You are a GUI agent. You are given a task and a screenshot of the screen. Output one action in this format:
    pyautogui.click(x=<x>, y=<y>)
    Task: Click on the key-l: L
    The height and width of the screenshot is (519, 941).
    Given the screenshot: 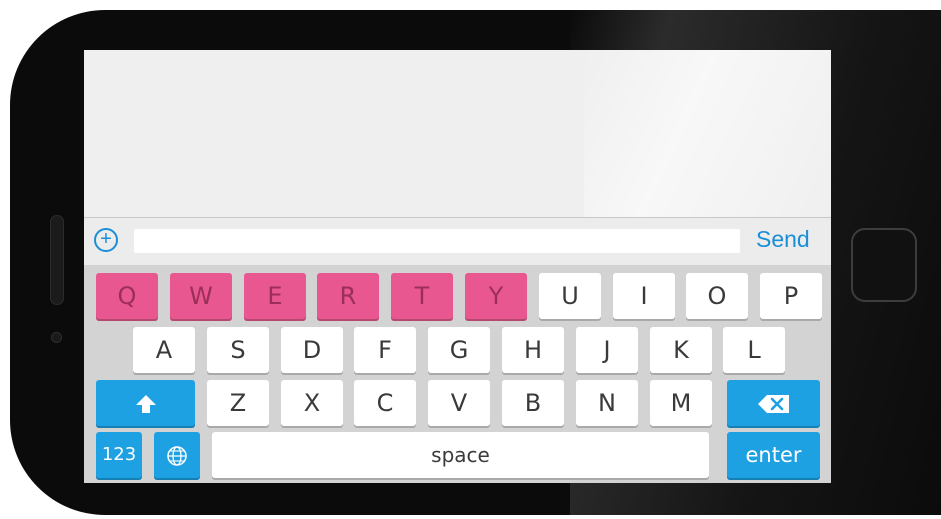 What is the action you would take?
    pyautogui.click(x=754, y=350)
    